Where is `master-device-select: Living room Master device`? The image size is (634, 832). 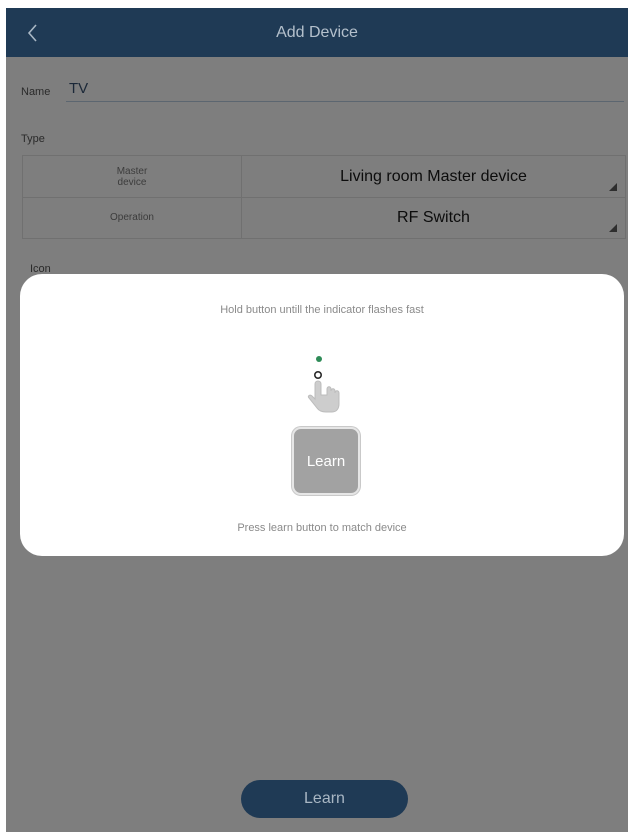
master-device-select: Living room Master device is located at coordinates (433, 176).